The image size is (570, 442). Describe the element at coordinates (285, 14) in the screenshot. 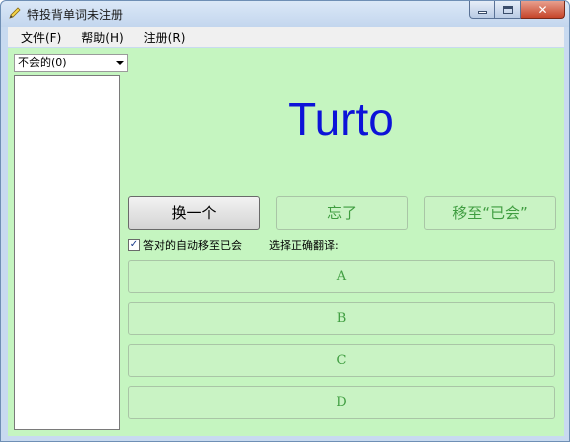

I see `title-bar: 特投背单词未注册 ✕` at that location.